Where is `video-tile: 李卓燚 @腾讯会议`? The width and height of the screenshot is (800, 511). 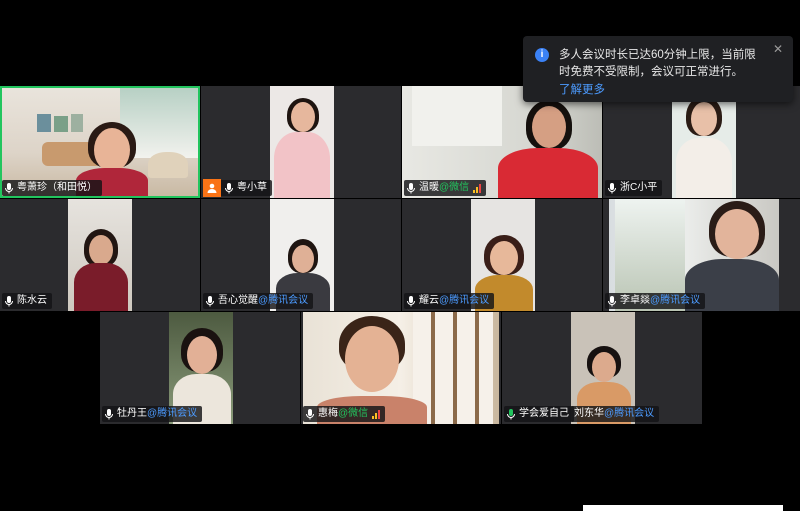 video-tile: 李卓燚 @腾讯会议 is located at coordinates (701, 255).